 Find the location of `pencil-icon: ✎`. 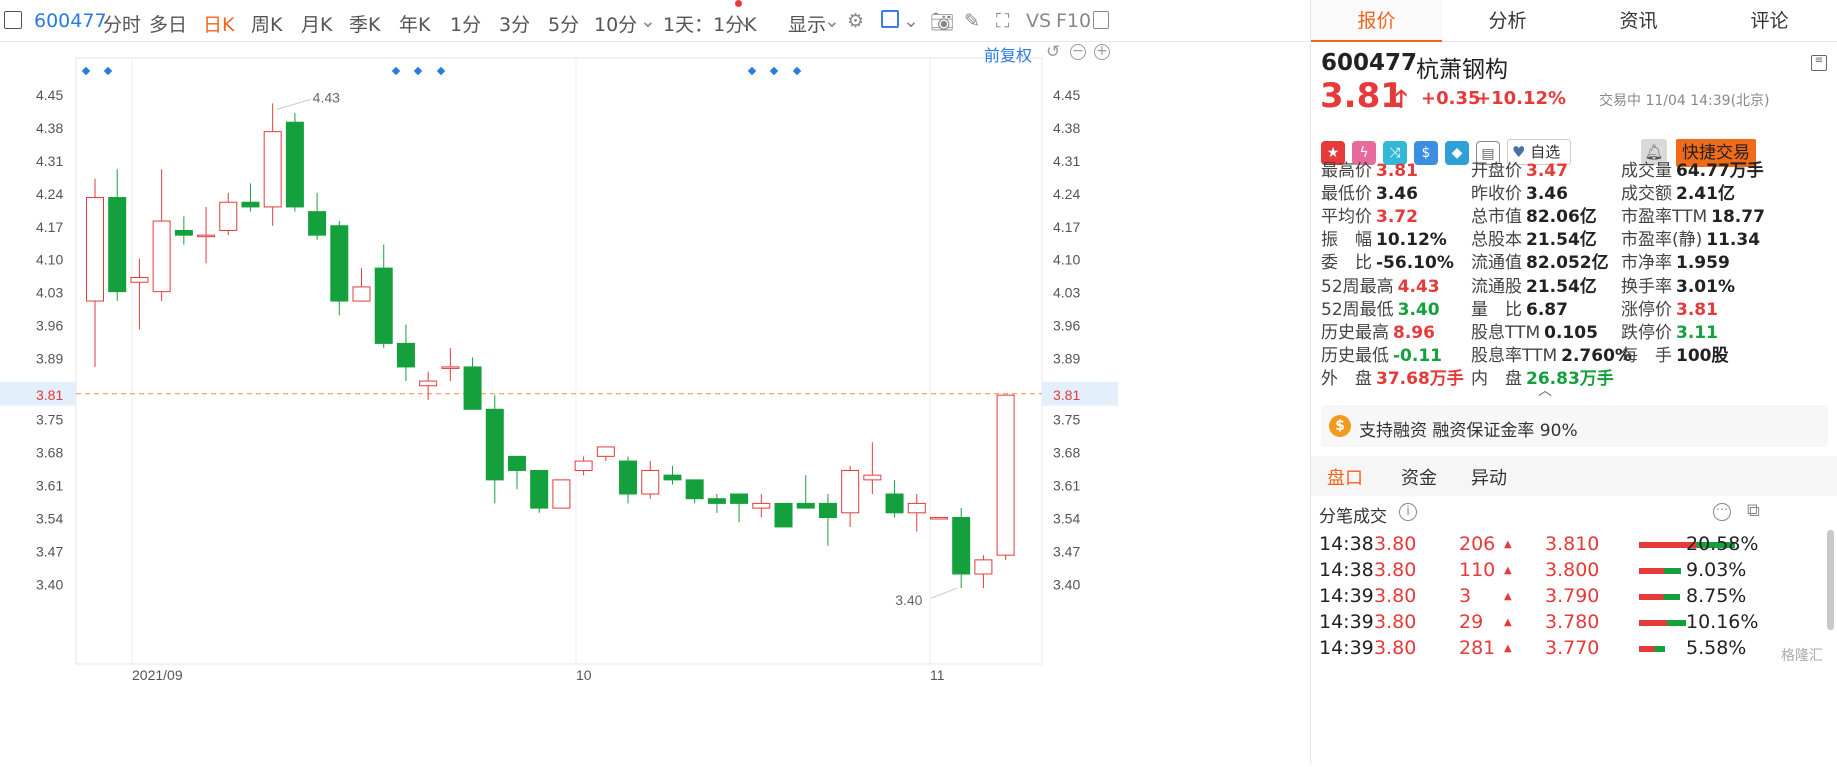

pencil-icon: ✎ is located at coordinates (972, 21).